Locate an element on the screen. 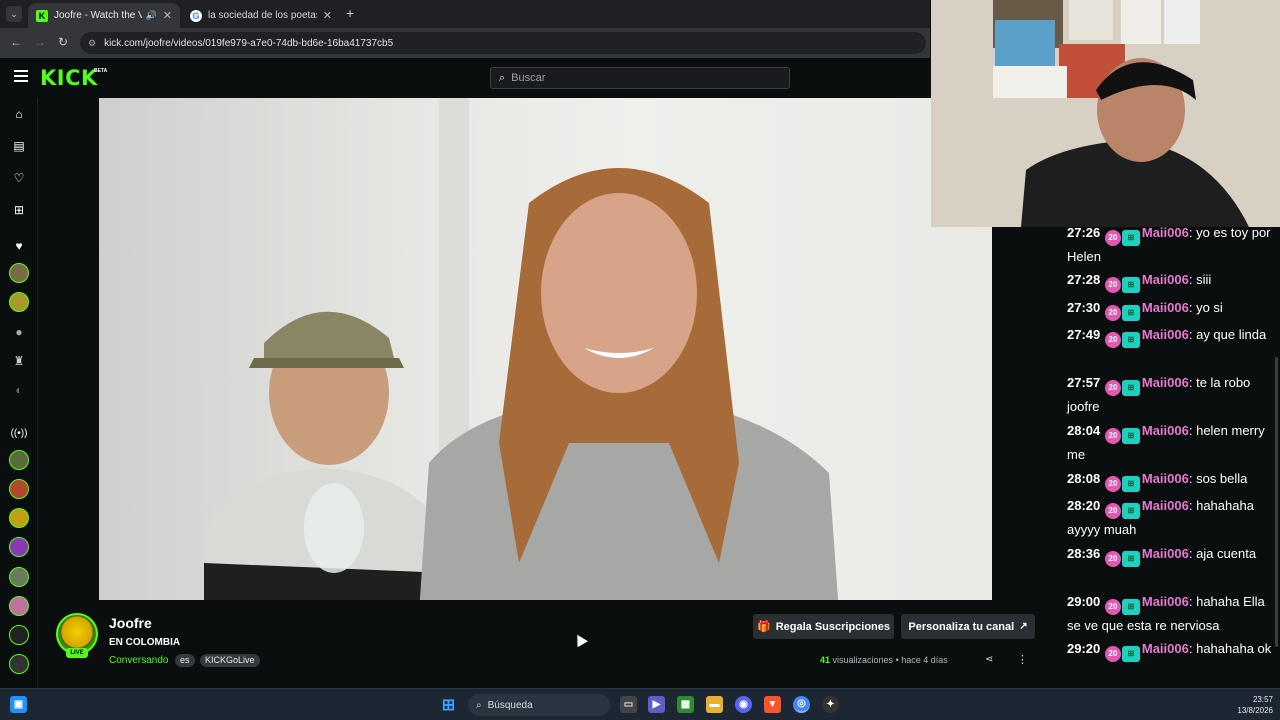 The width and height of the screenshot is (1280, 720). tab-google: G la sociedad de los poetas muer ✕ is located at coordinates (261, 15).